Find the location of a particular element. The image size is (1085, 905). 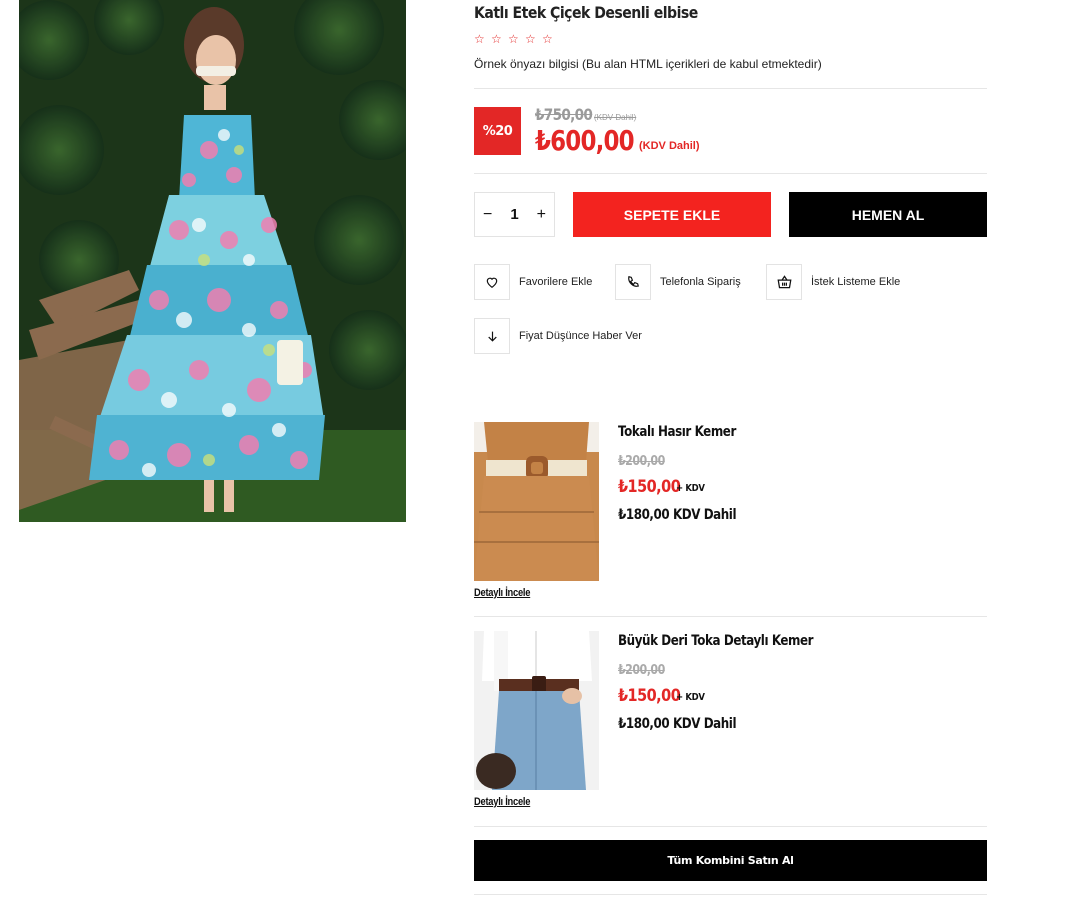

combo-item-name: Büyük Deri Toka Detaylı Kemer is located at coordinates (716, 641).